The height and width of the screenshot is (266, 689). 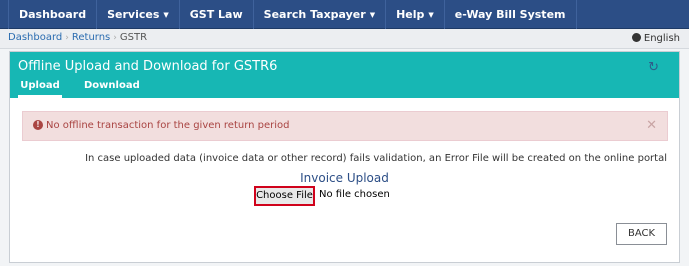 I want to click on nav-services: Services ▼, so click(x=138, y=14).